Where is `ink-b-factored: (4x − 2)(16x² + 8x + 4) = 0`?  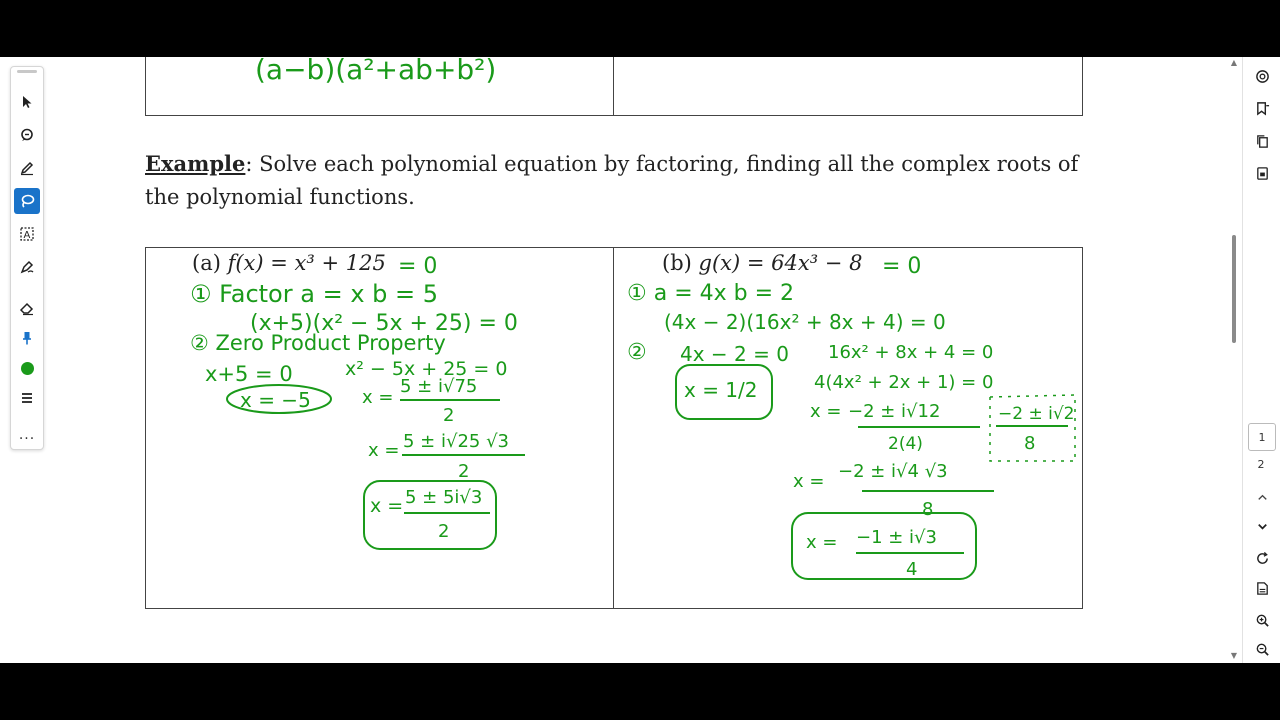
ink-b-factored: (4x − 2)(16x² + 8x + 4) = 0 is located at coordinates (805, 322).